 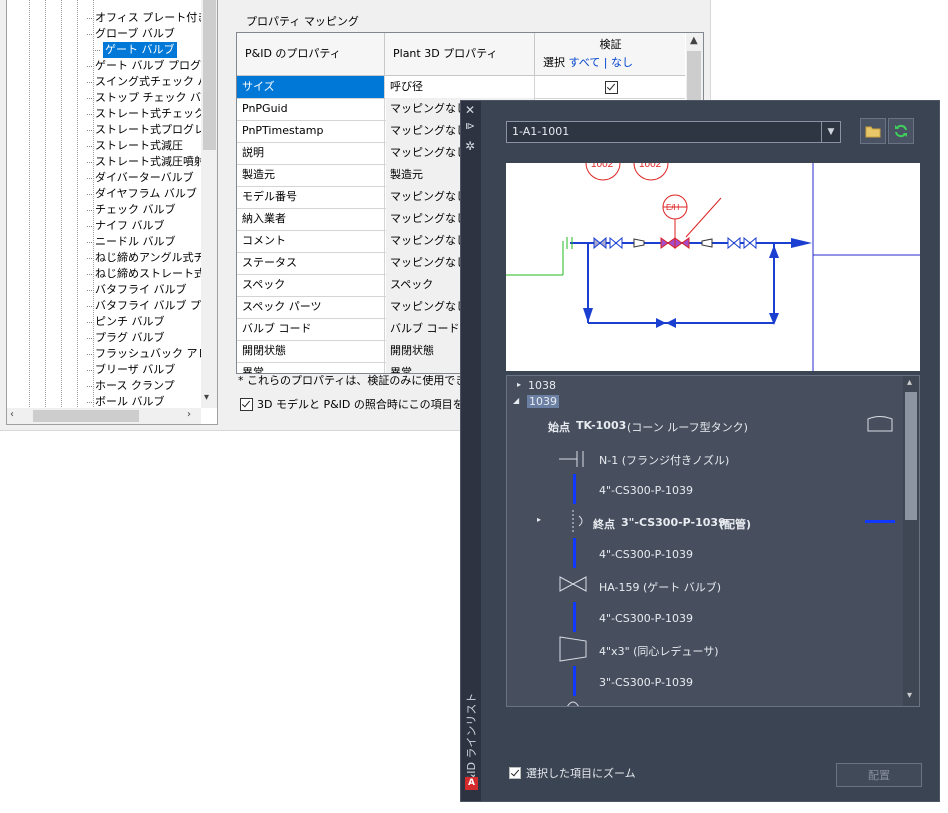 What do you see at coordinates (311, 307) in the screenshot?
I see `pid-property-cell: スペック パーツ` at bounding box center [311, 307].